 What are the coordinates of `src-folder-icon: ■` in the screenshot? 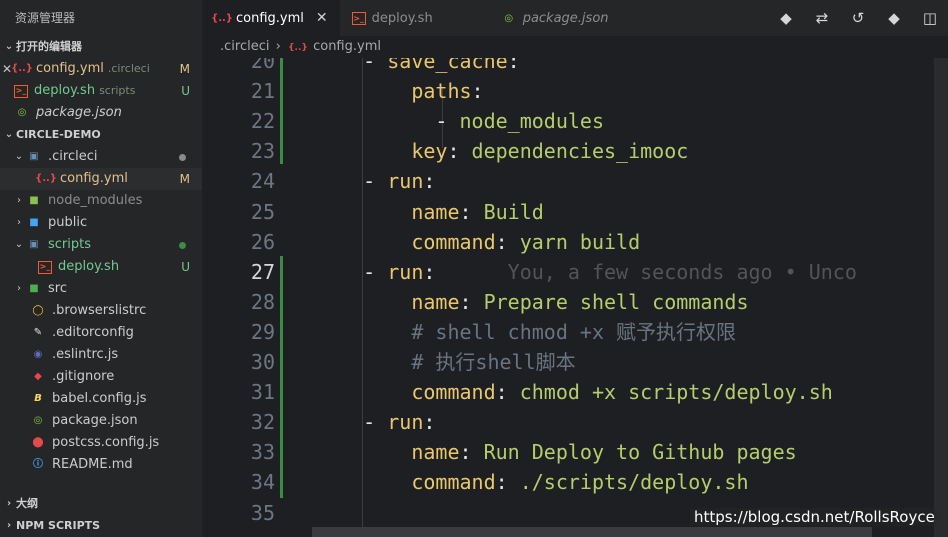 It's located at (34, 288).